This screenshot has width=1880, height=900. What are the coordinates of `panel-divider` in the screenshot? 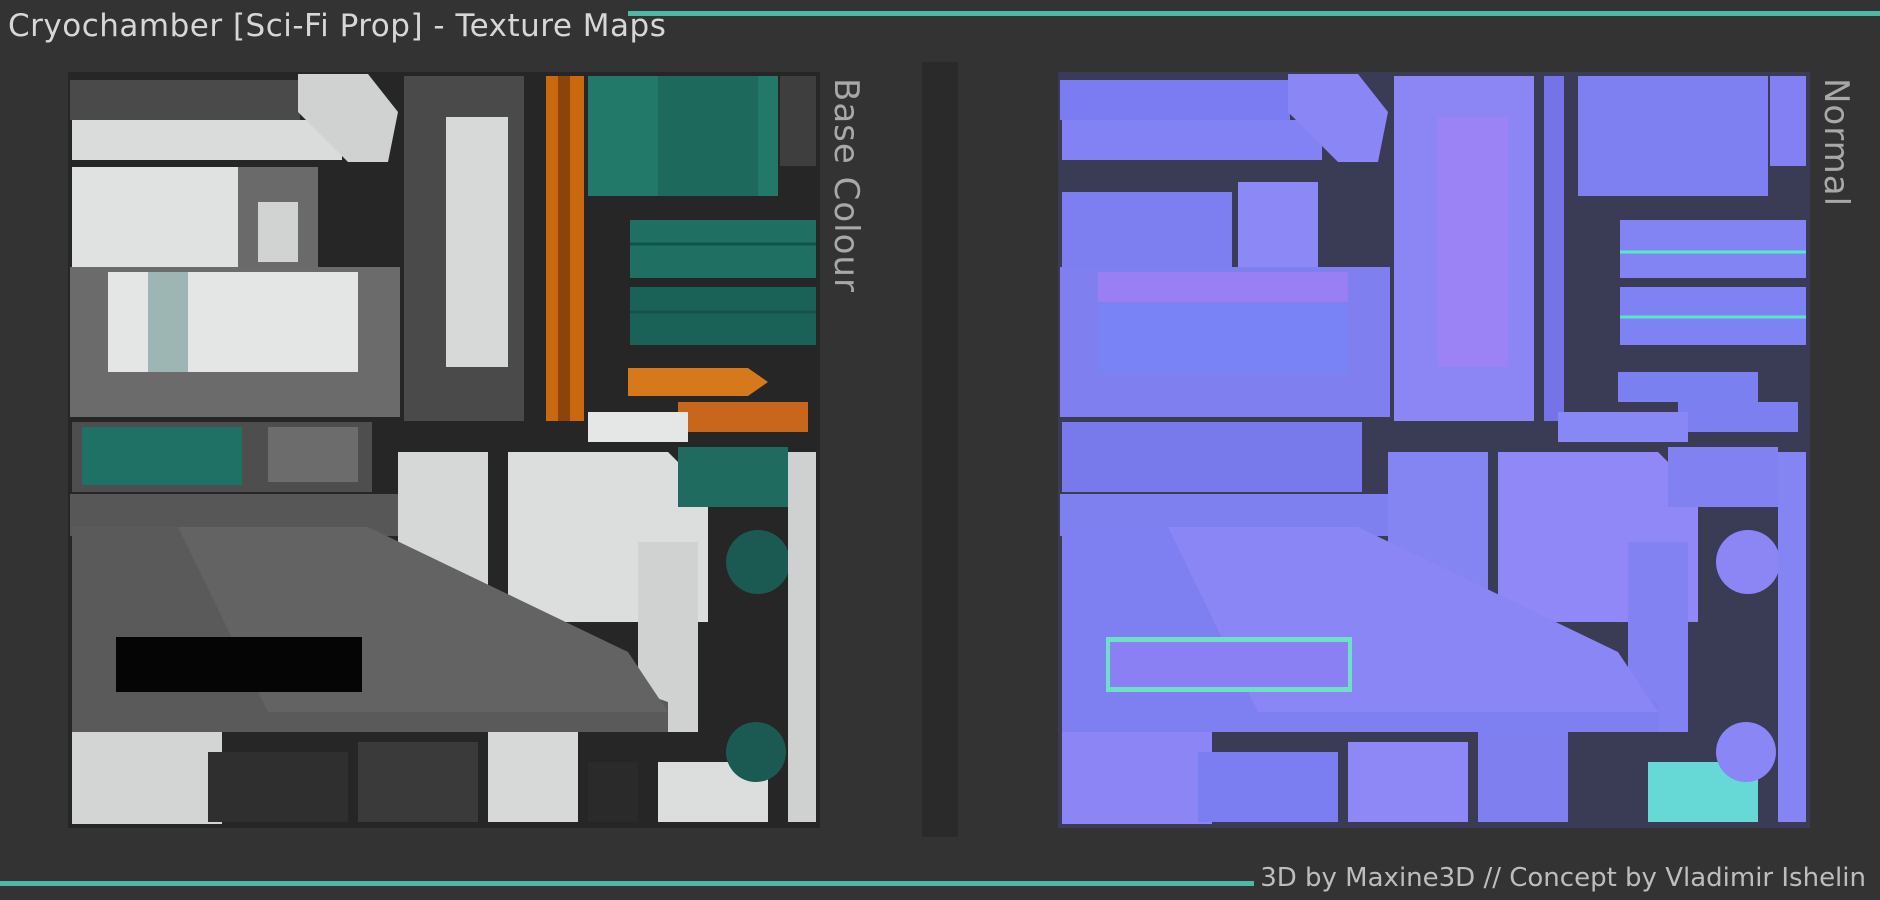 It's located at (940, 449).